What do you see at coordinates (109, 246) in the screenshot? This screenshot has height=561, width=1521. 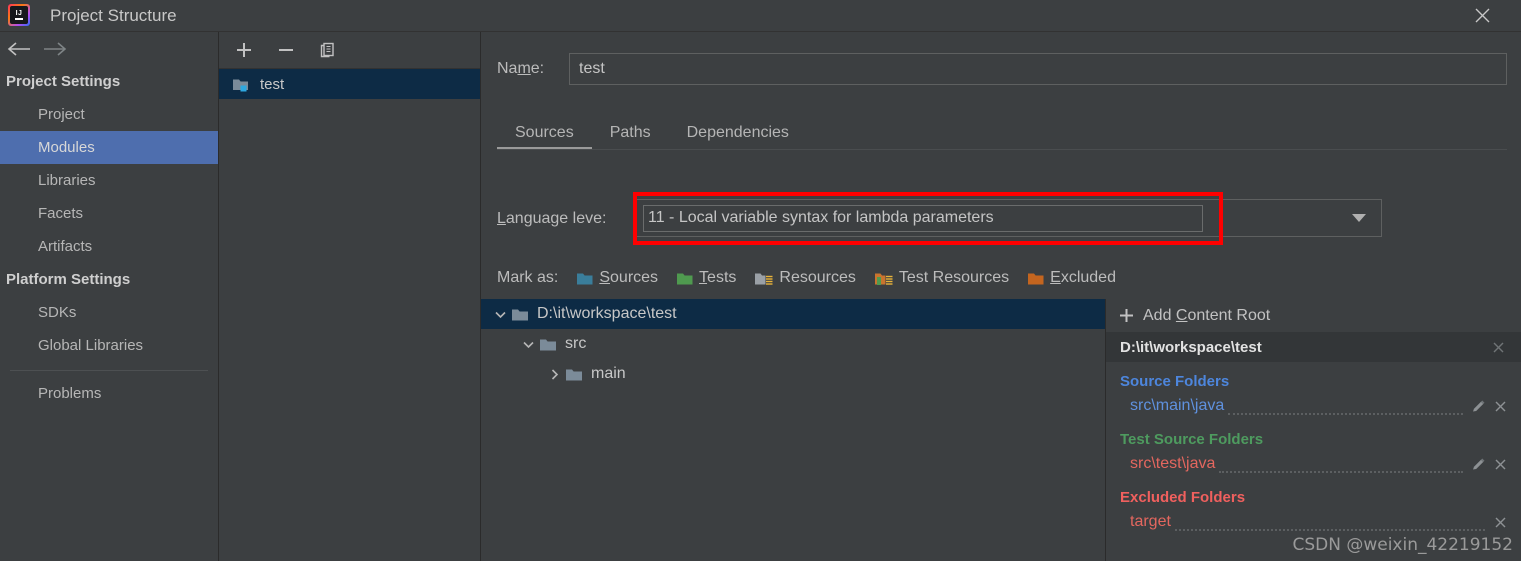 I see `sidebar-item-artifacts: Artifacts` at bounding box center [109, 246].